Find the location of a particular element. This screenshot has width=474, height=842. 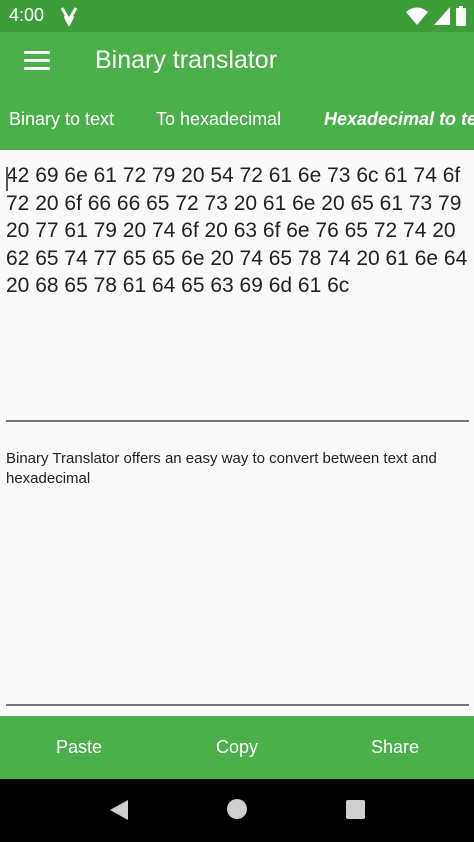

status-time: 4:00 is located at coordinates (27, 15).